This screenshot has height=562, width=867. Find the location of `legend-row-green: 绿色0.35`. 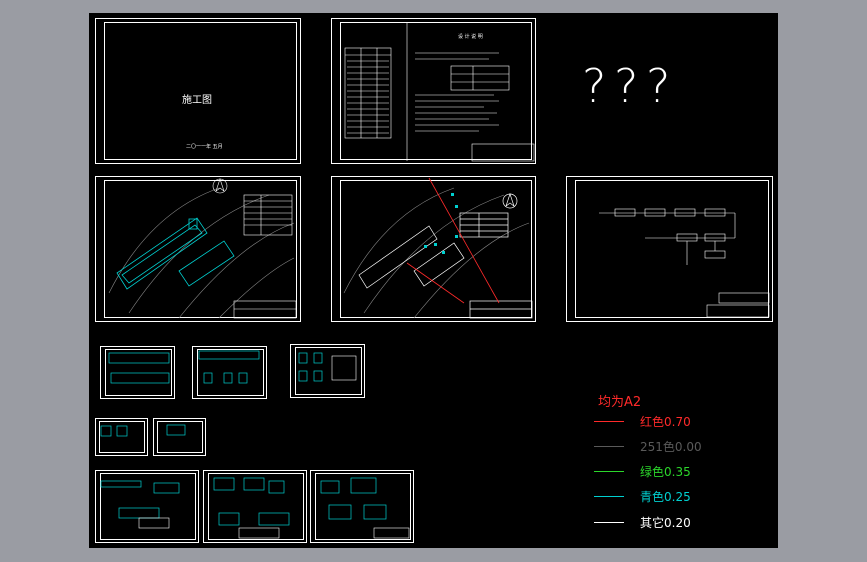

legend-row-green: 绿色0.35 is located at coordinates (669, 471).